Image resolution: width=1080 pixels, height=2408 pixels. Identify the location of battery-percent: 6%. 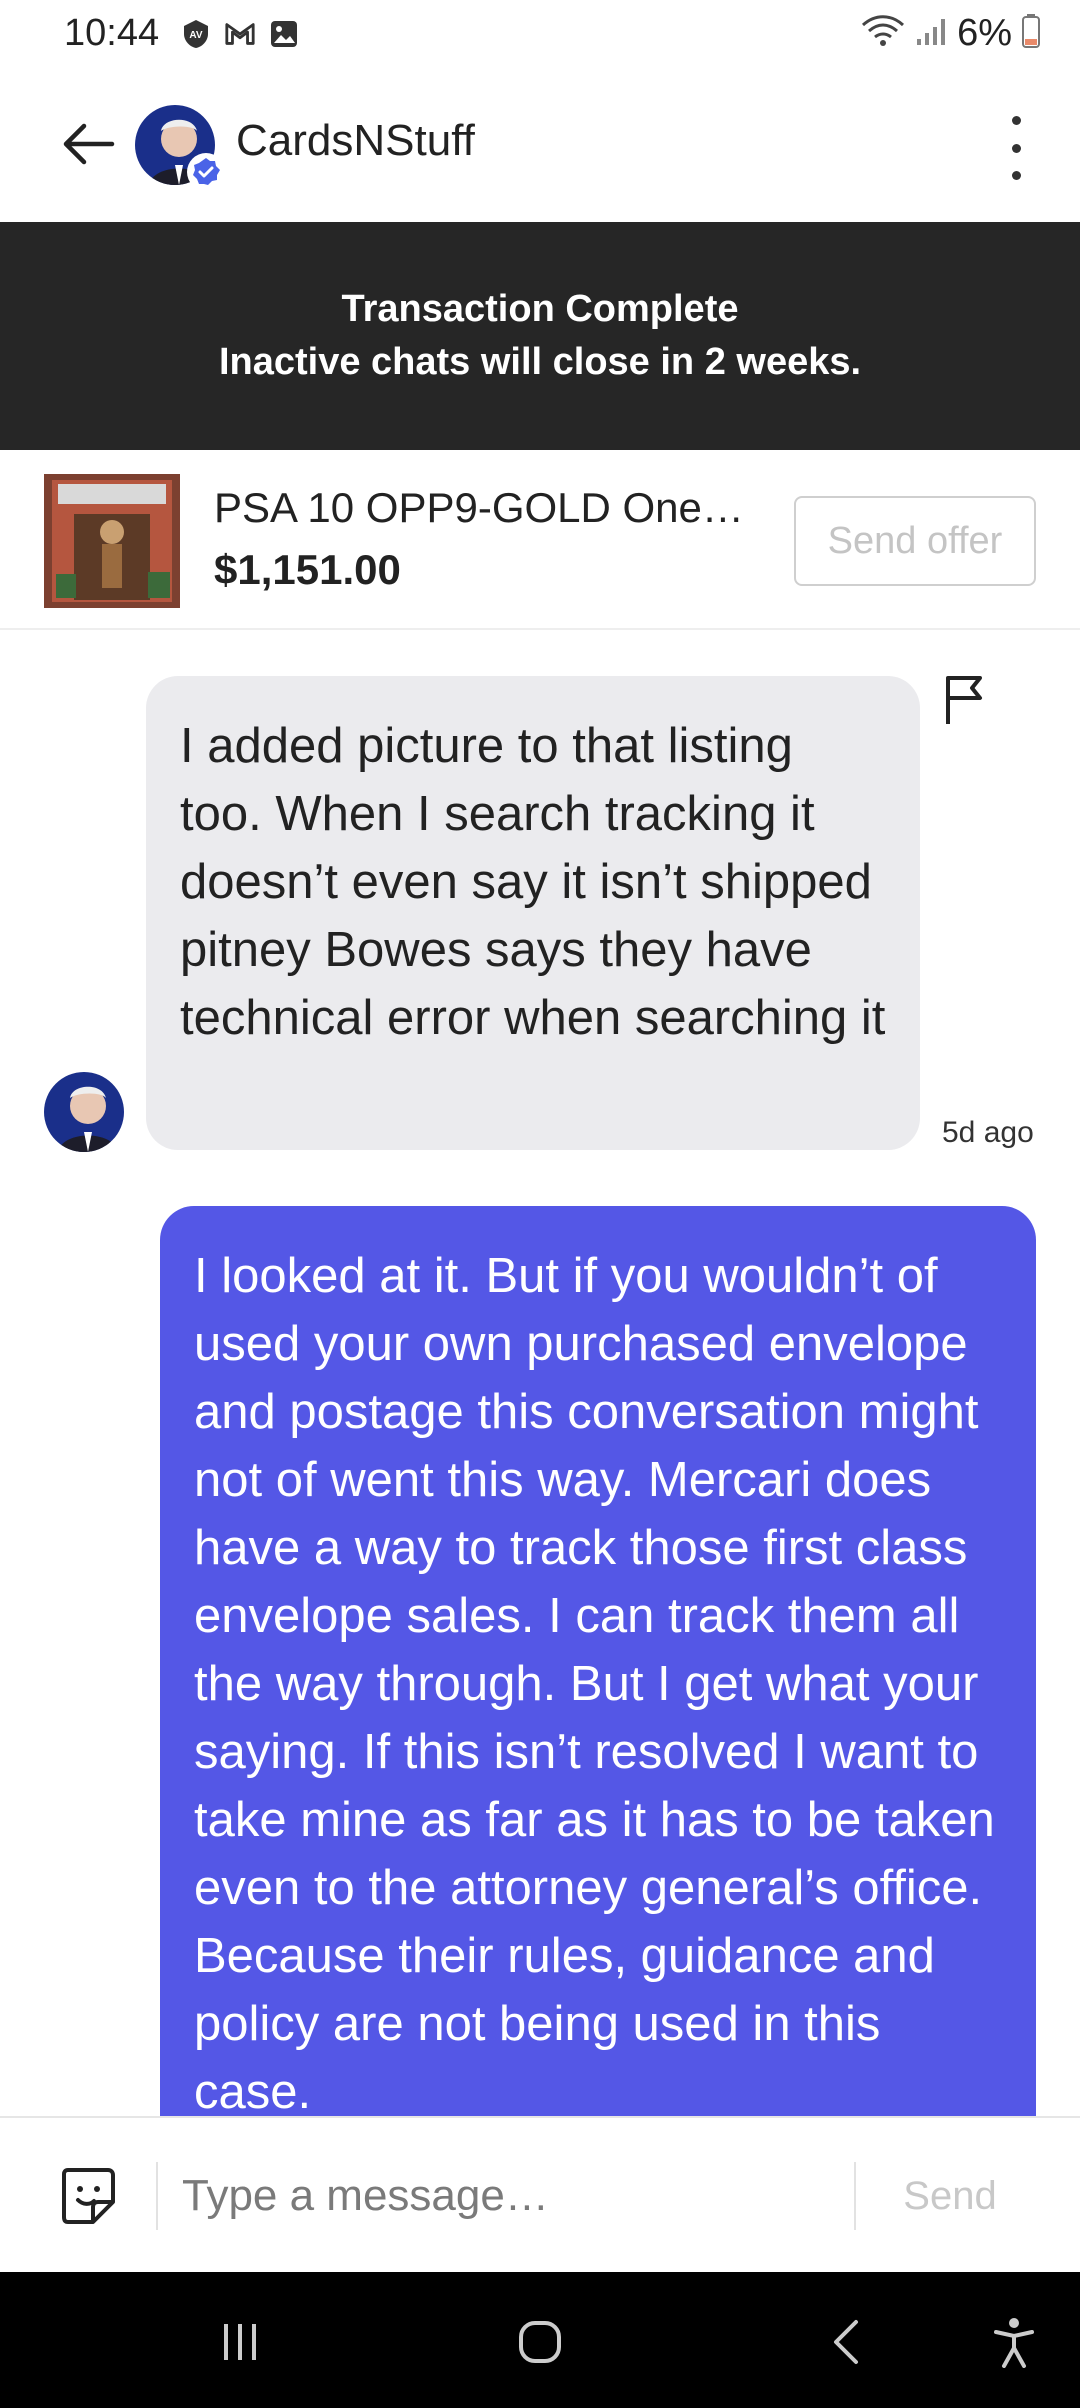
(984, 33).